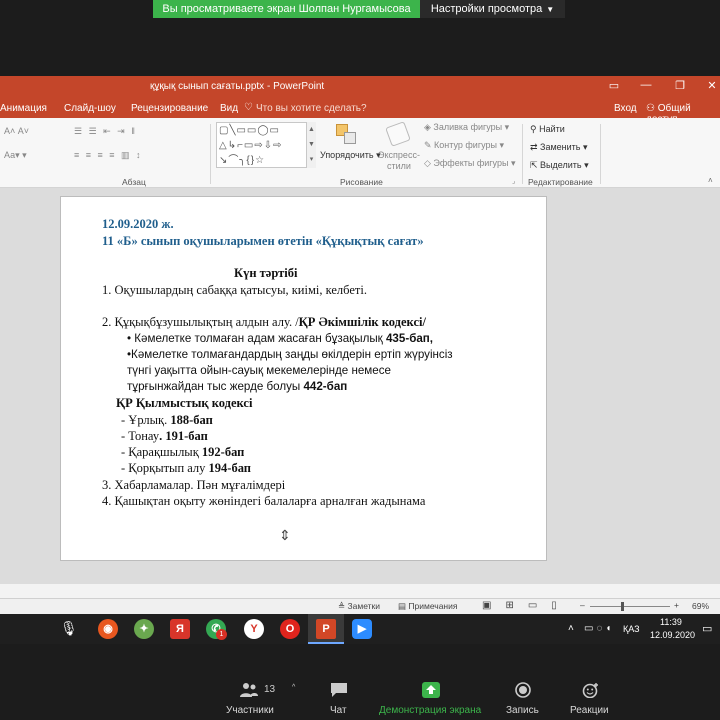  I want to click on shape-fill-label: Заливка фигуры, so click(468, 127).